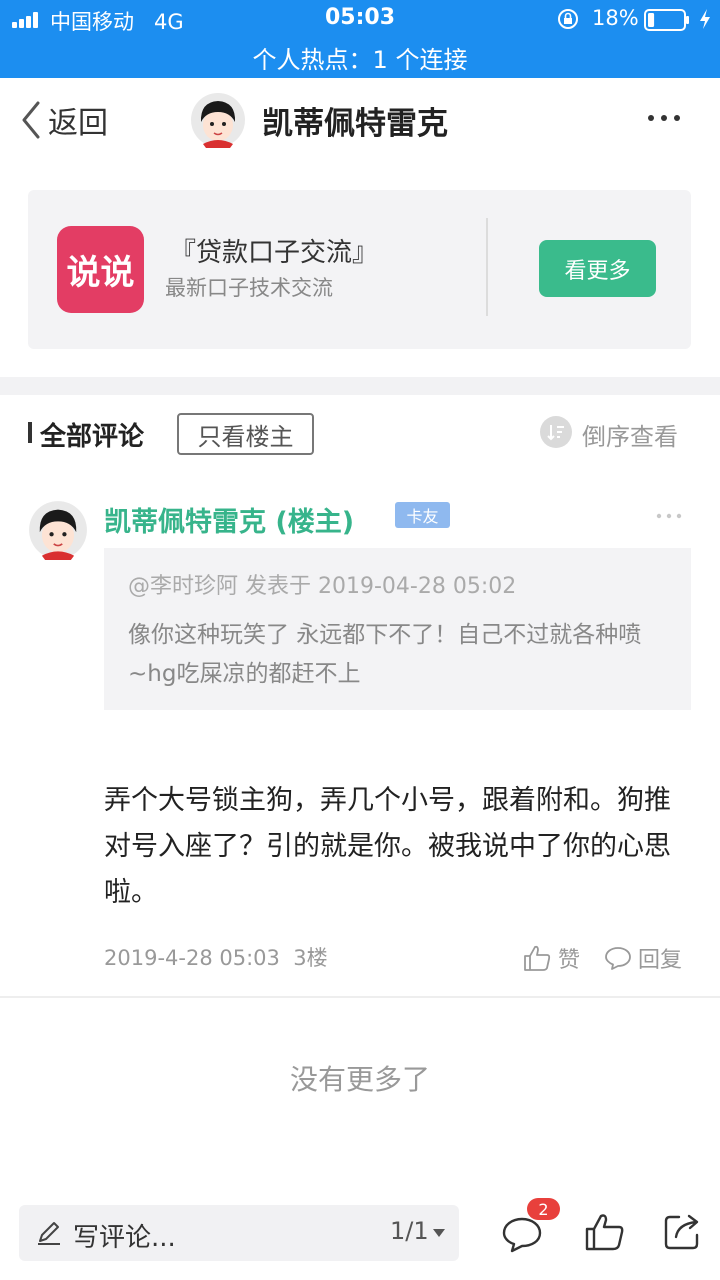 The width and height of the screenshot is (720, 1280). I want to click on see-more-button: 看更多, so click(597, 268).